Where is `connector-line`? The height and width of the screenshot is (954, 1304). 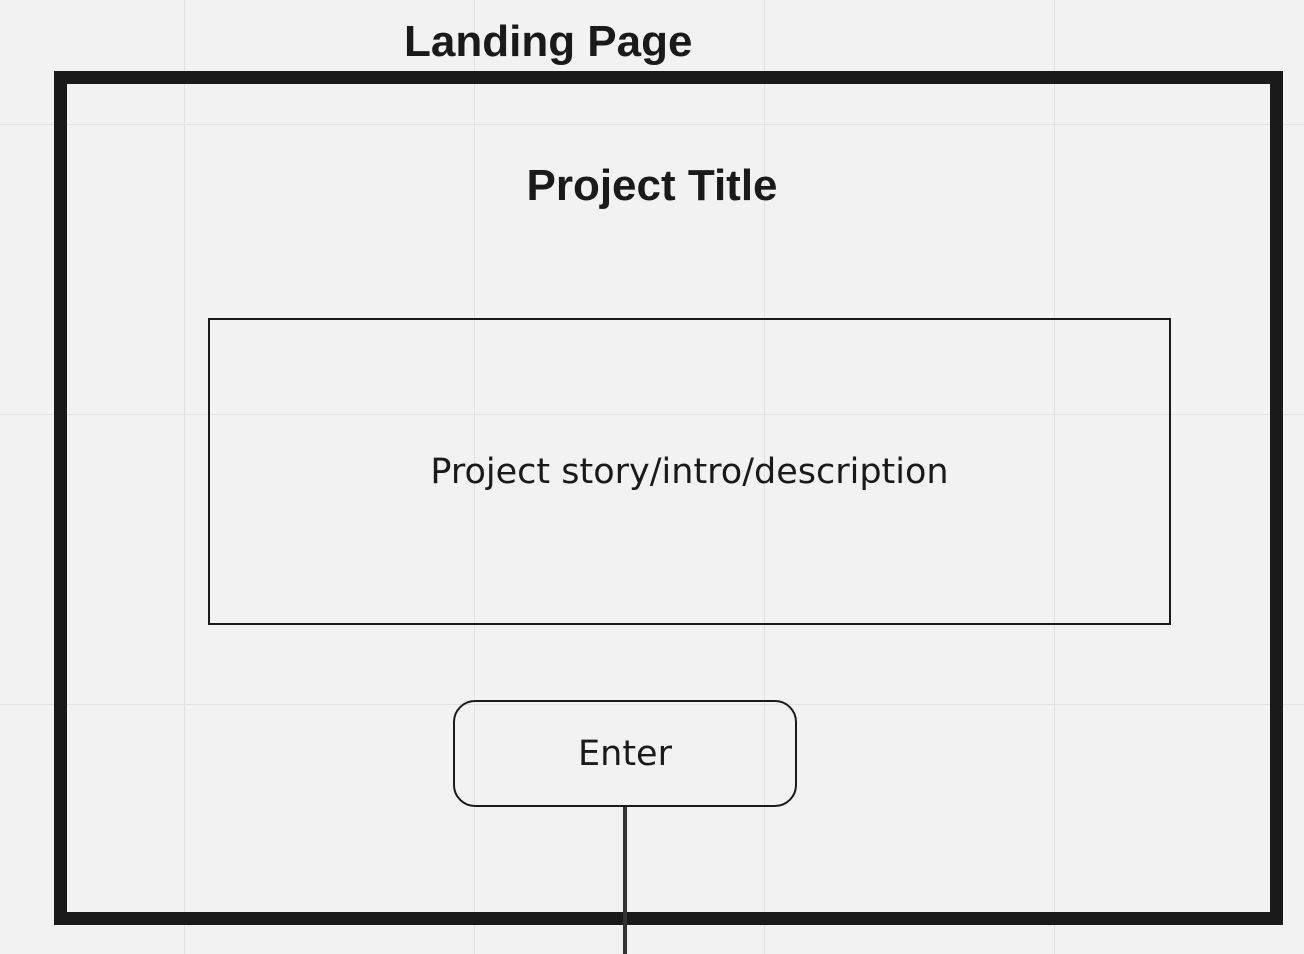 connector-line is located at coordinates (625, 880).